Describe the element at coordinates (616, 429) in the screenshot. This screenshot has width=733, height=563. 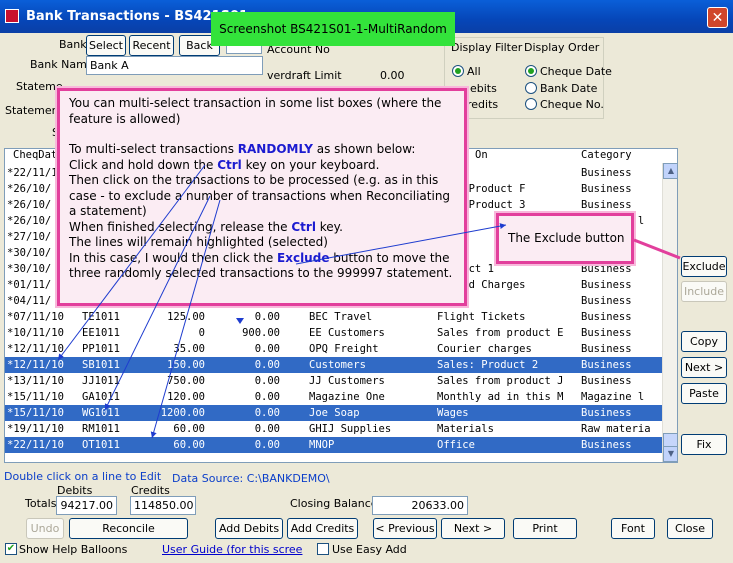
I see `cell-category: Raw materia` at that location.